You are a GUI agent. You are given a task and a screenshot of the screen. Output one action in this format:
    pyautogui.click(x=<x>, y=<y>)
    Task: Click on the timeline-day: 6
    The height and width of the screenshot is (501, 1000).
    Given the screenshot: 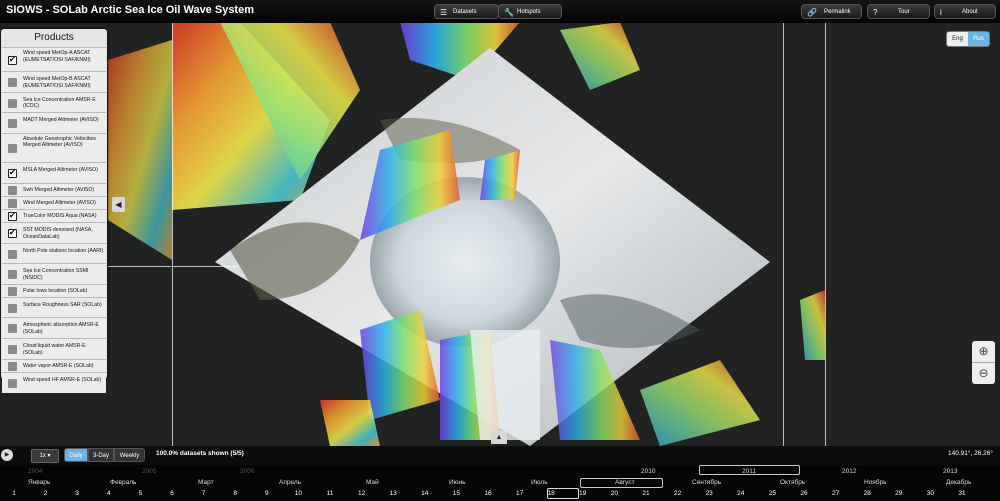 What is the action you would take?
    pyautogui.click(x=172, y=493)
    